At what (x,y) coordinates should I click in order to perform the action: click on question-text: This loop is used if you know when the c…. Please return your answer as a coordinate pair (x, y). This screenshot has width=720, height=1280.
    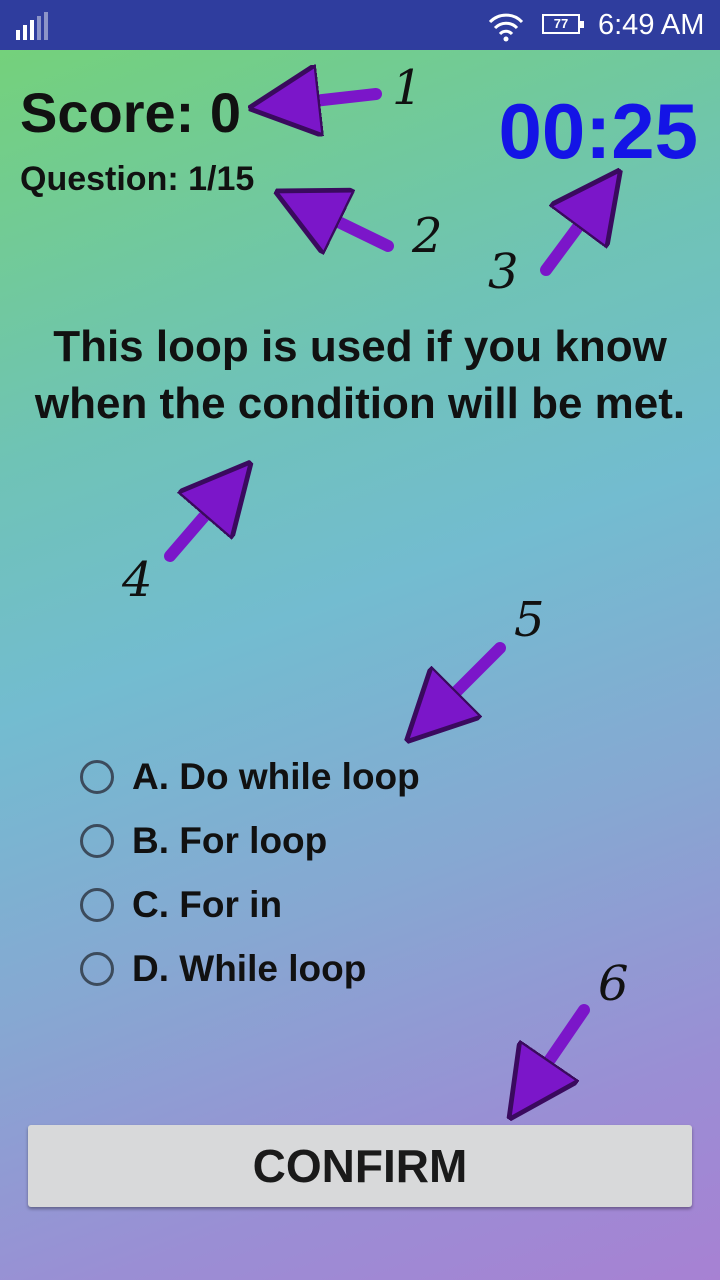
    Looking at the image, I should click on (360, 375).